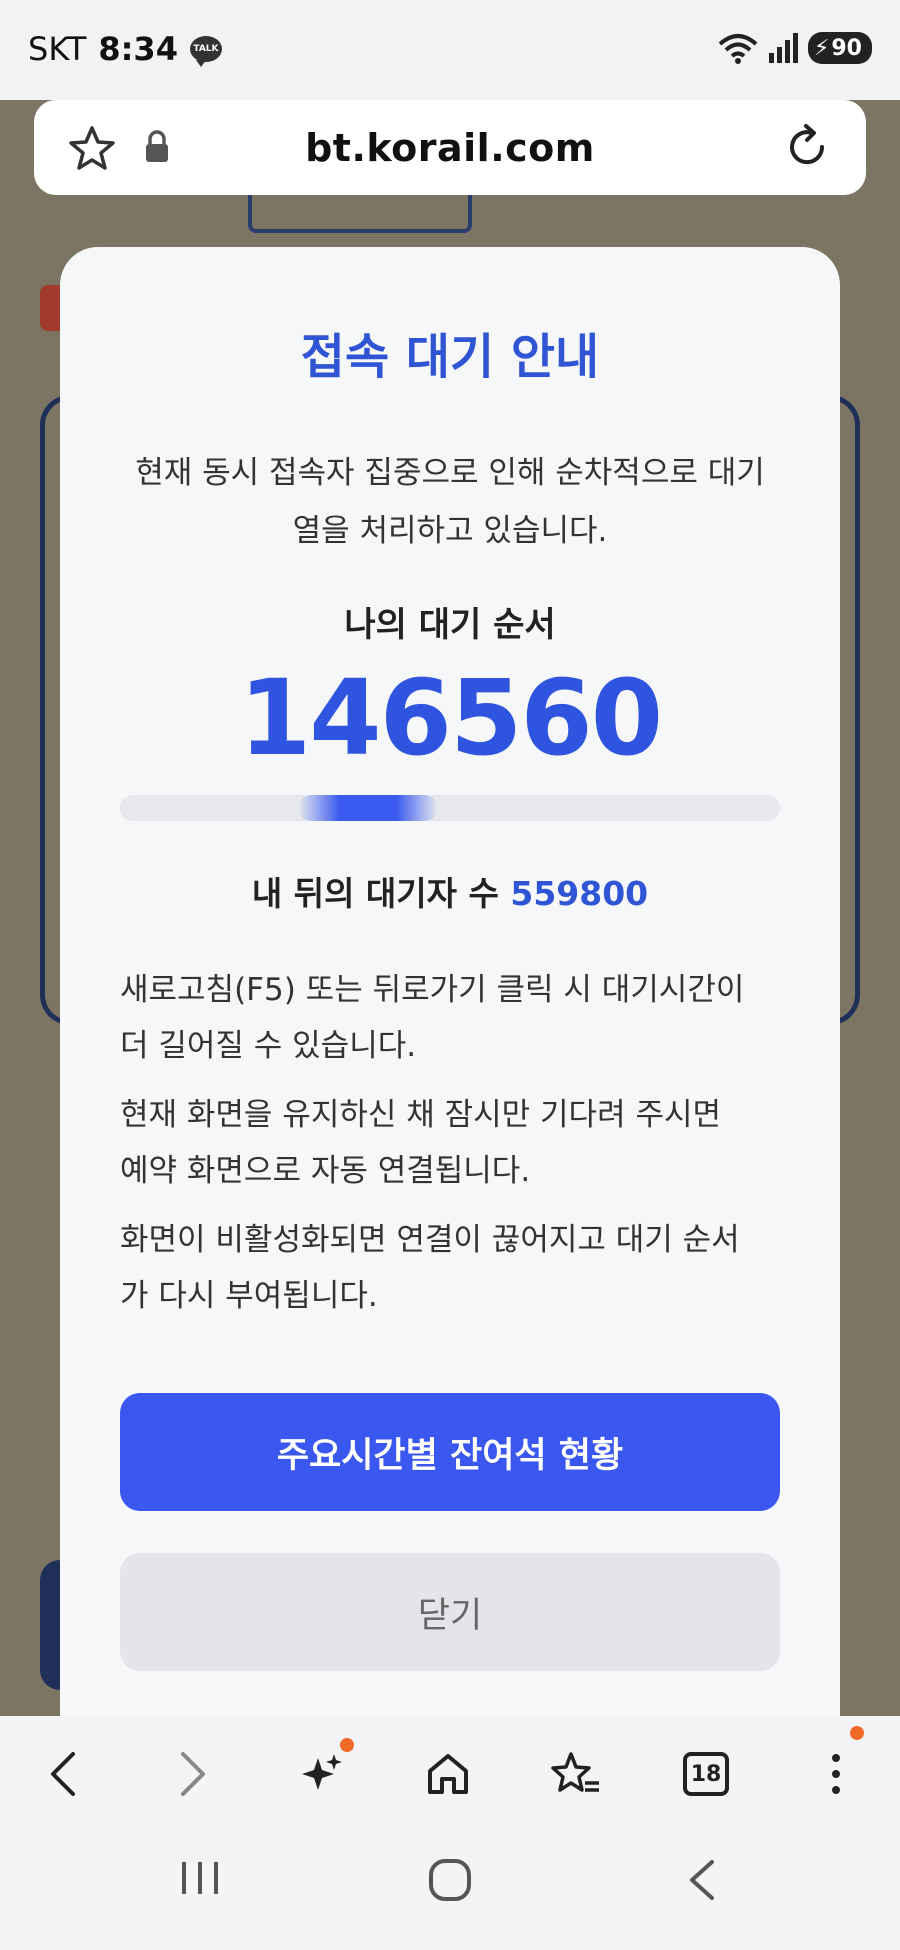  I want to click on clock: 8:34, so click(138, 49).